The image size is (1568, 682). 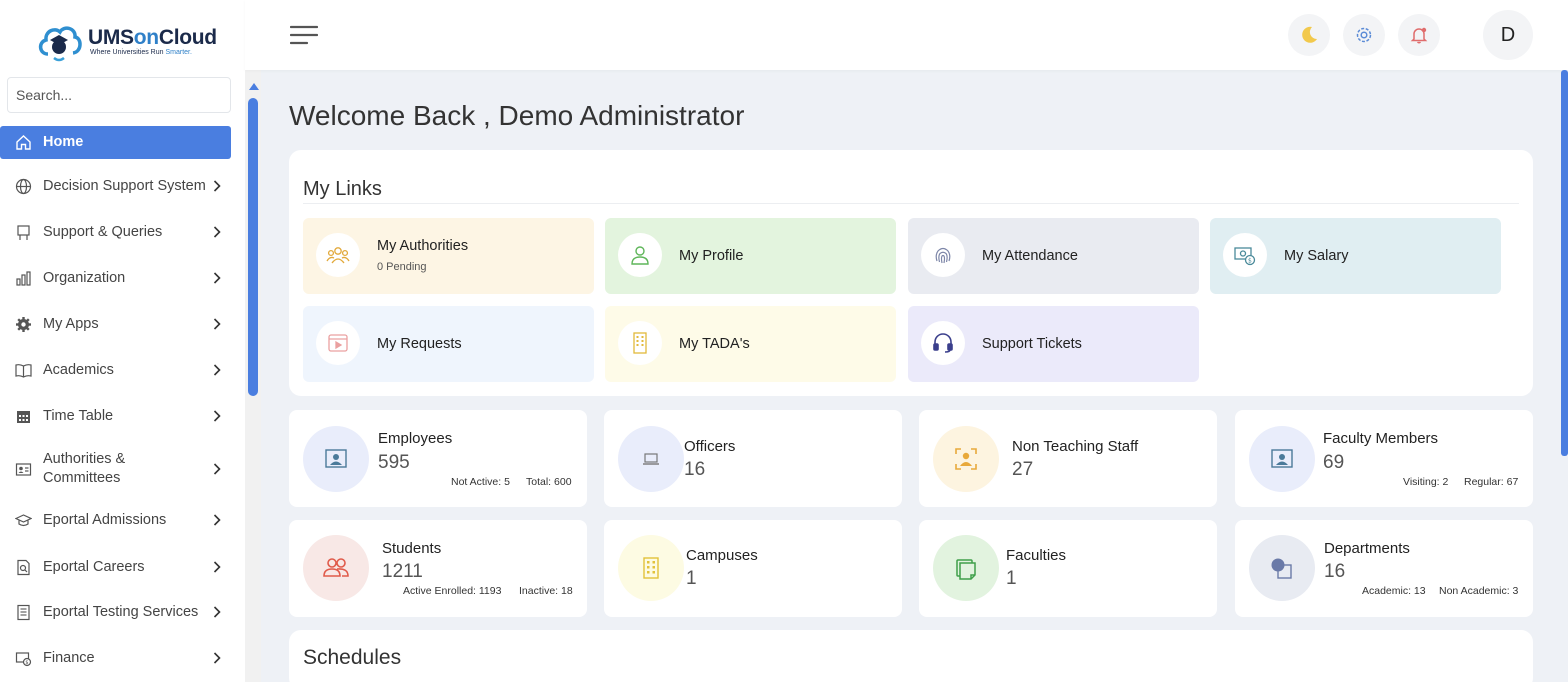 I want to click on stat-value: 595, so click(x=394, y=462).